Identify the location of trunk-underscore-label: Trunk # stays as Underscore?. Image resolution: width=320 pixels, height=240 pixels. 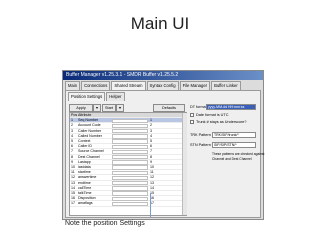
(221, 122).